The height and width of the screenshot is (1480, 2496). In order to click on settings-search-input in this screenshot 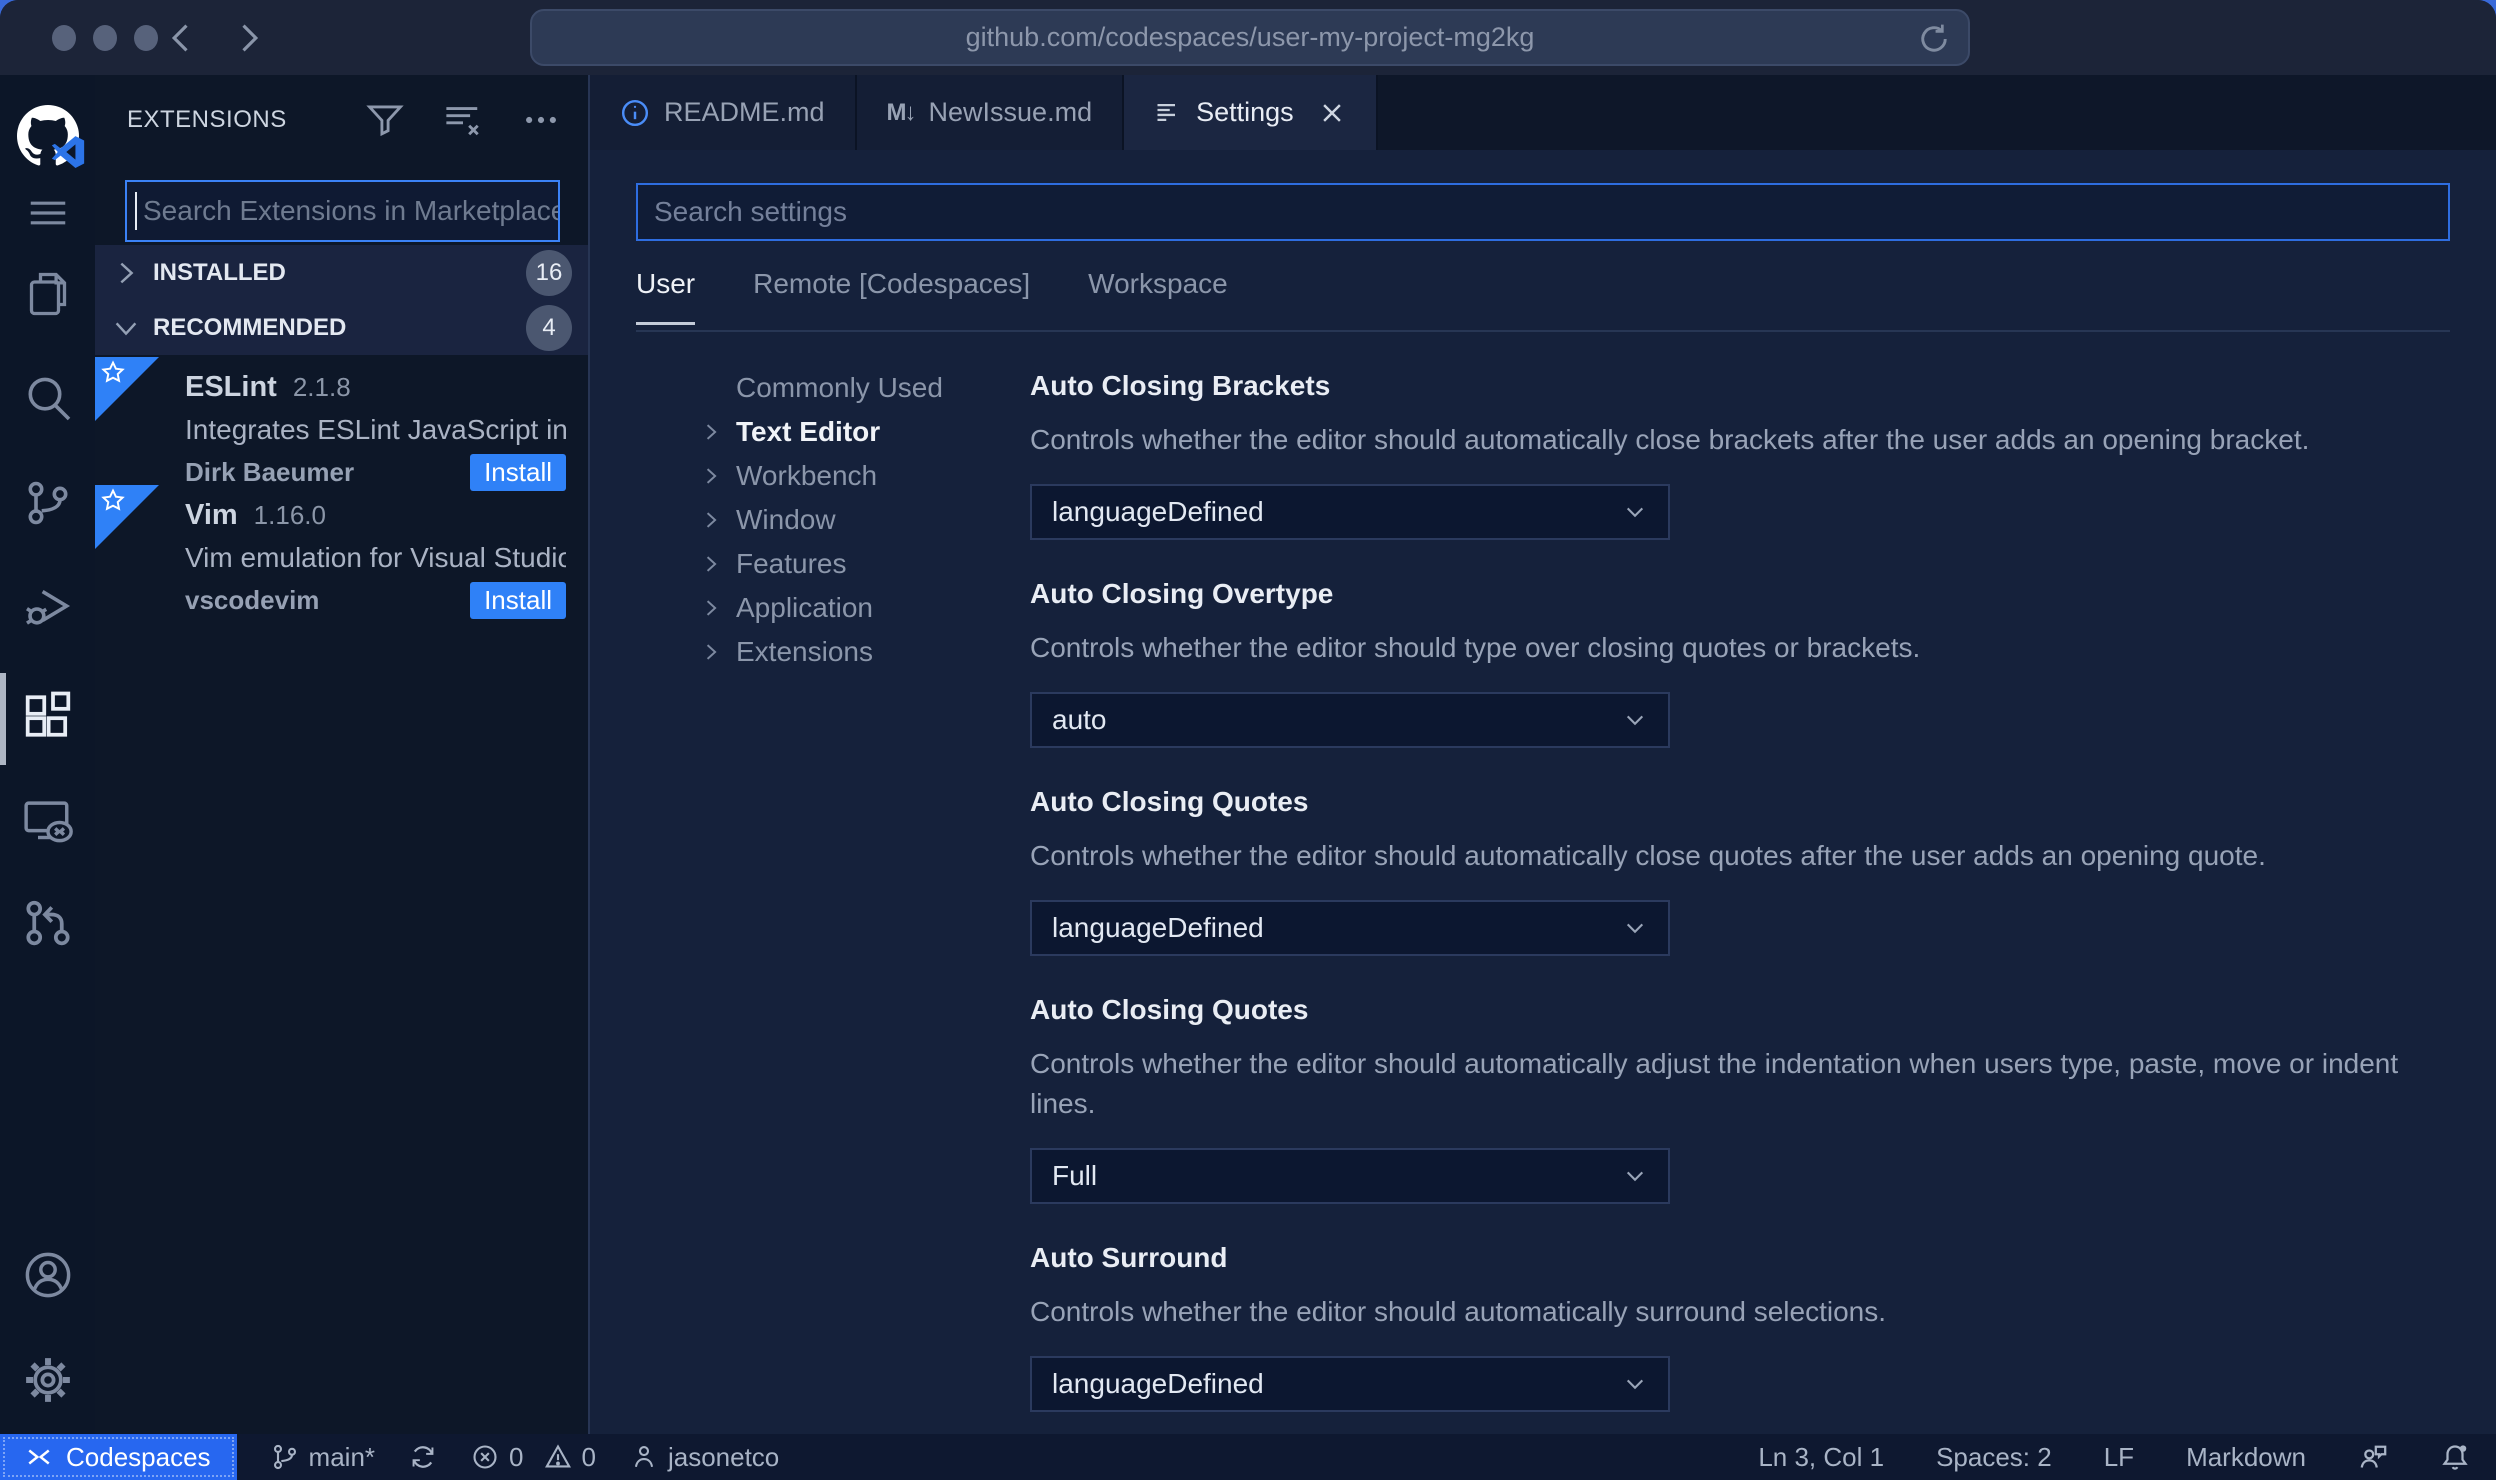, I will do `click(1543, 212)`.